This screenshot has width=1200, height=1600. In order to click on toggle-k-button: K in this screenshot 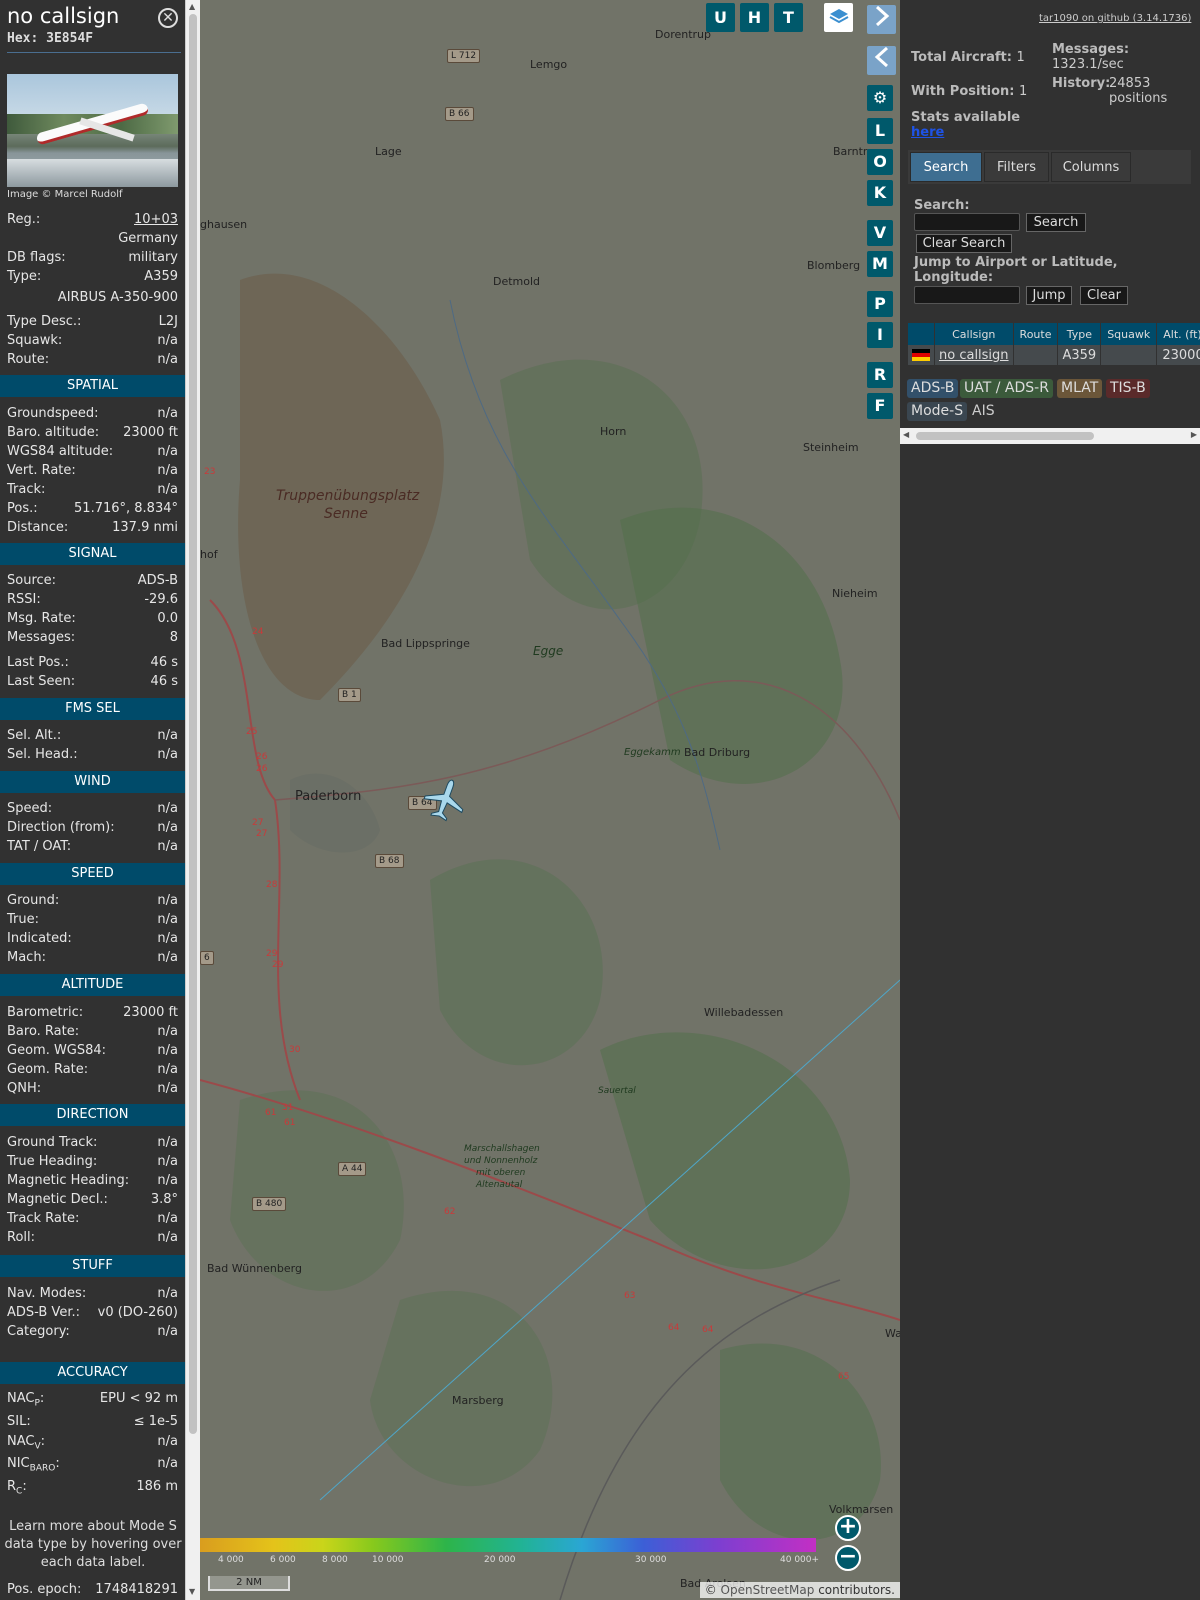, I will do `click(880, 193)`.